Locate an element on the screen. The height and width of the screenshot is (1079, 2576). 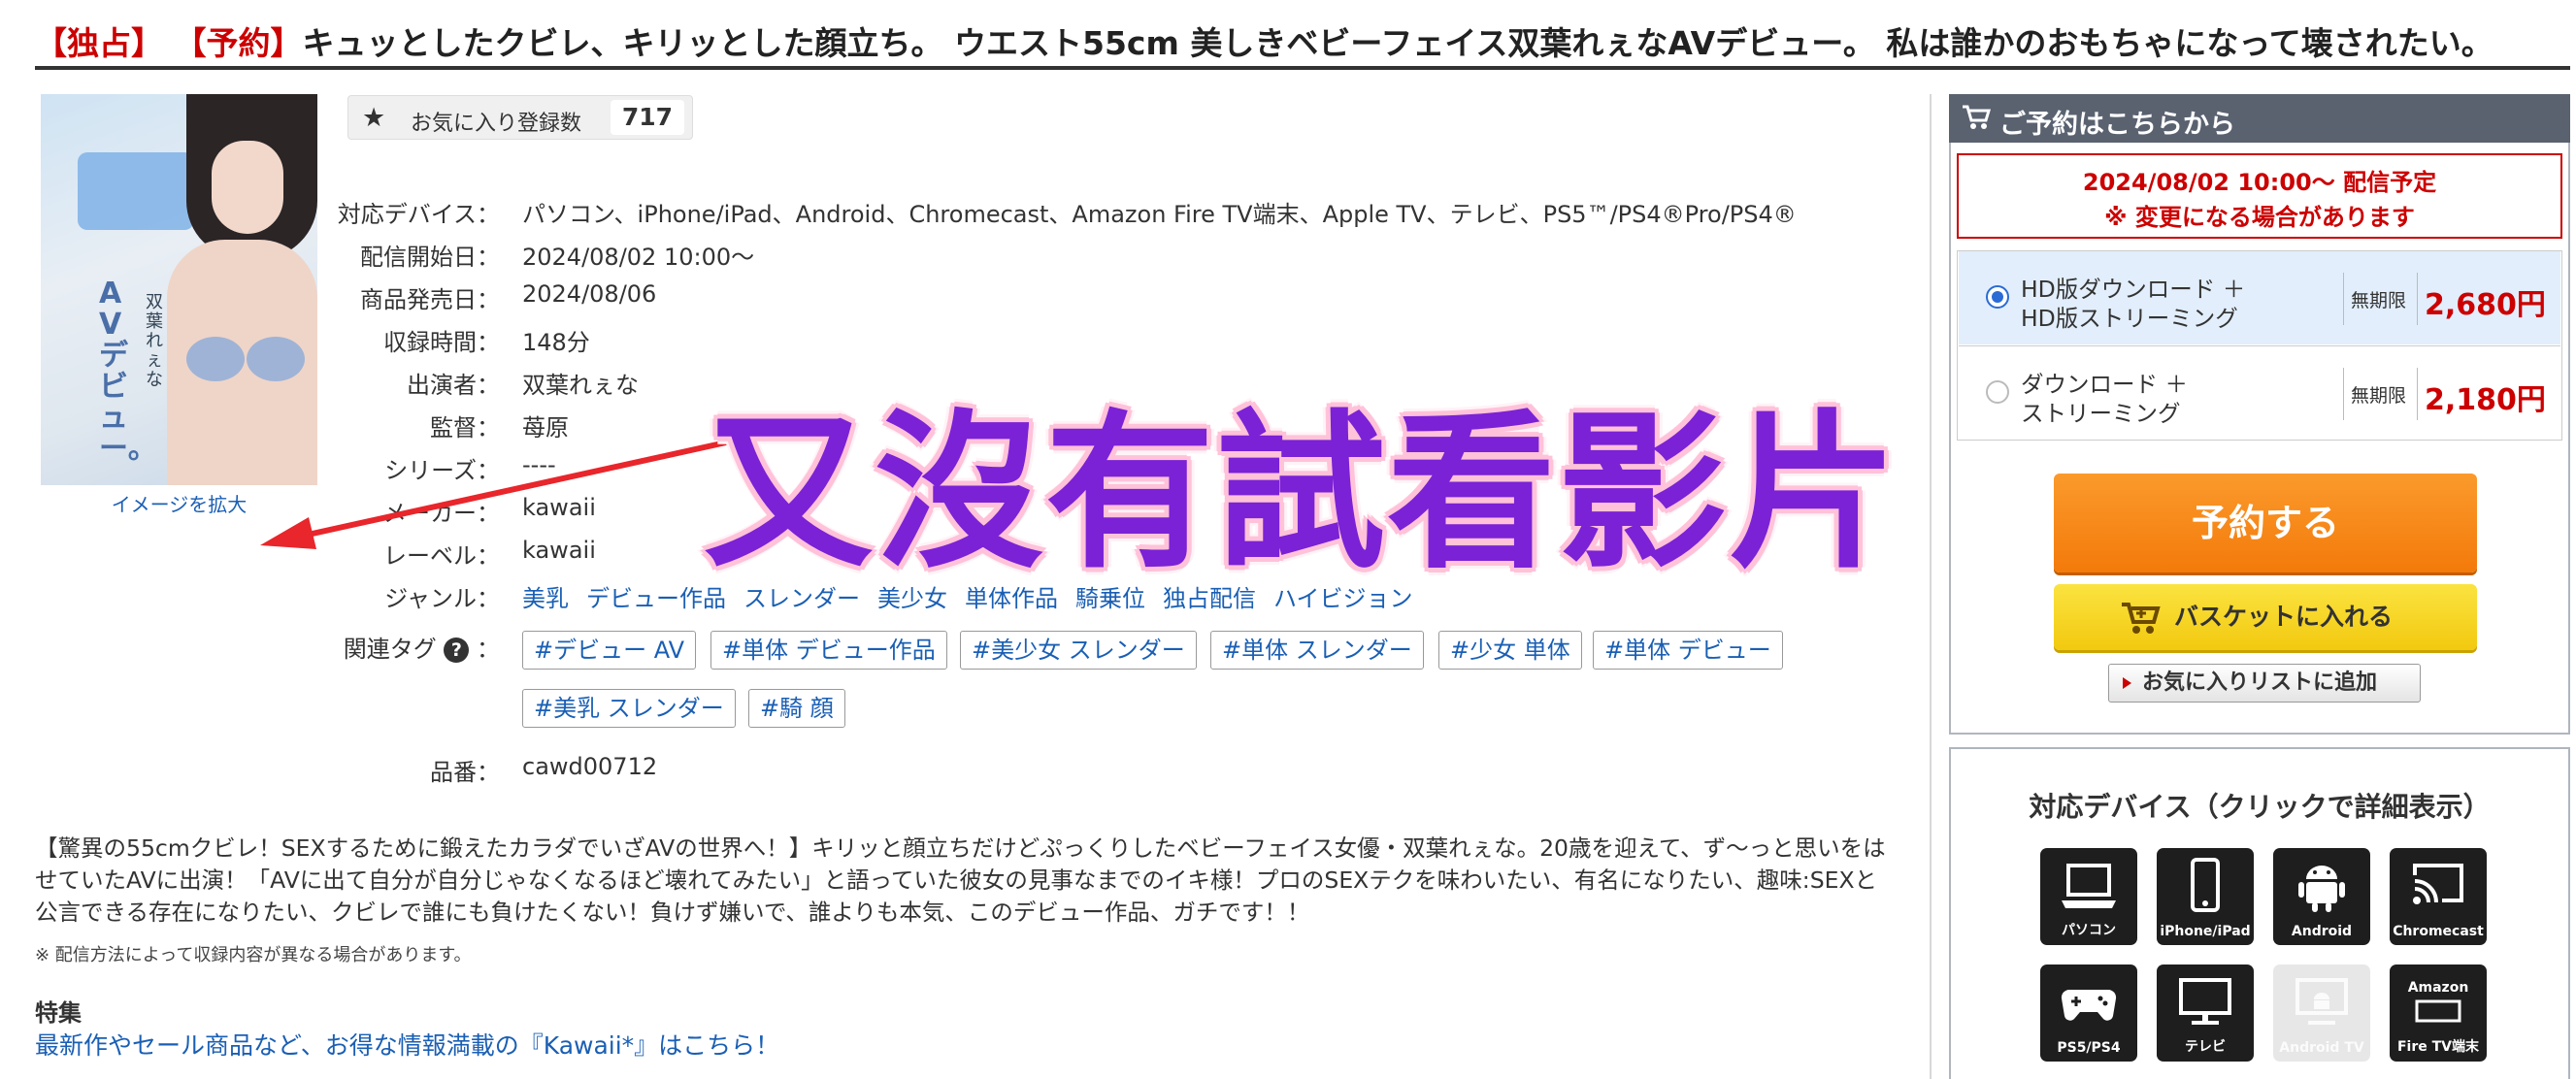
overlay-annotation-text: 又沒有試看影片 is located at coordinates (1302, 493).